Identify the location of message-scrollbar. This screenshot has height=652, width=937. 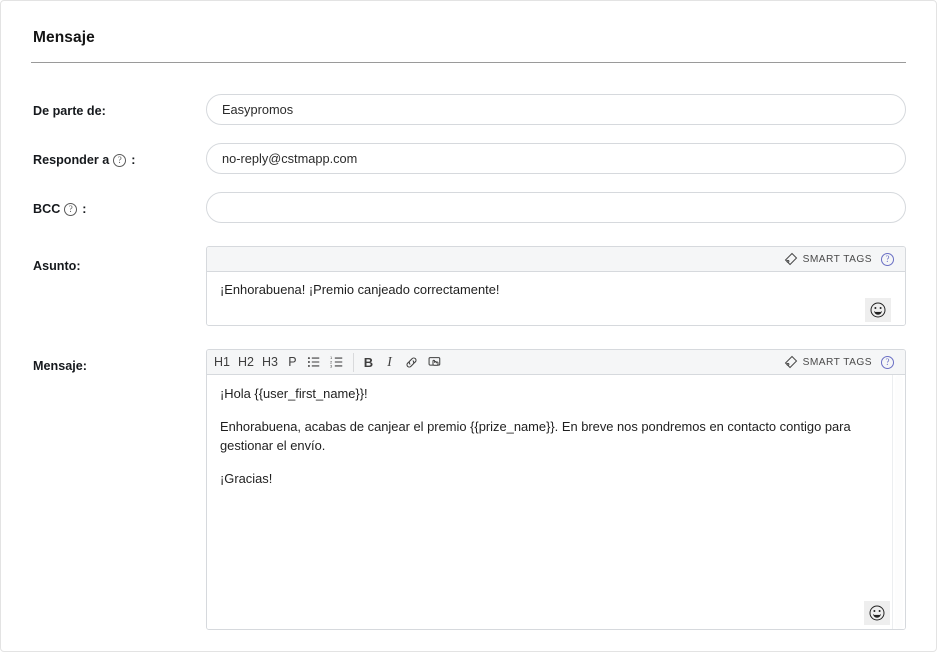
(898, 502).